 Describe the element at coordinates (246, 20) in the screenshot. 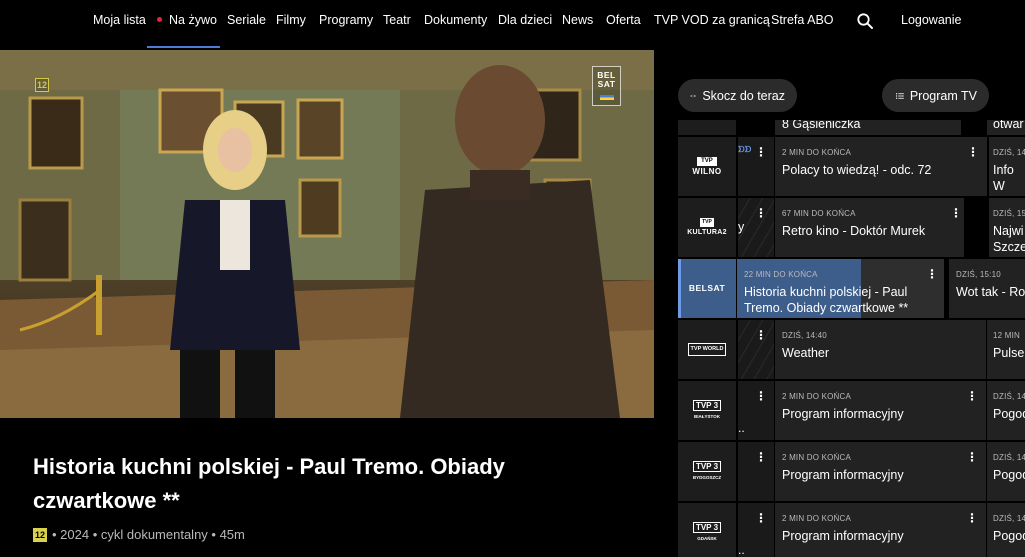

I see `nav-item-seriale: Seriale` at that location.